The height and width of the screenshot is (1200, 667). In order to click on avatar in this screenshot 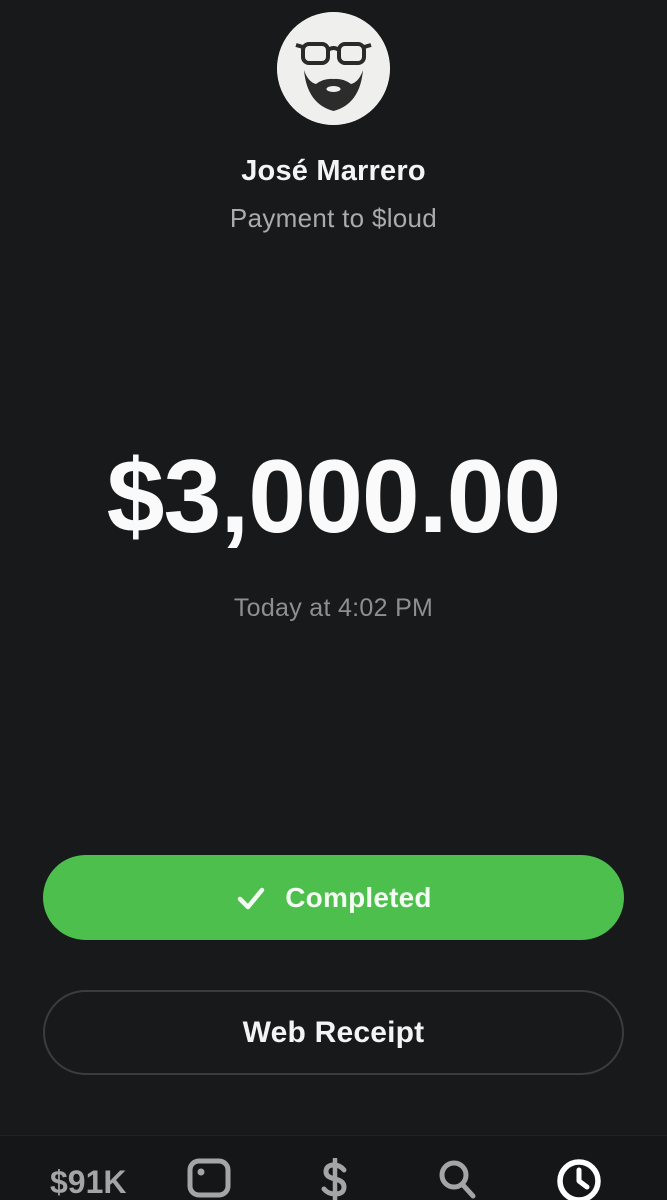, I will do `click(333, 68)`.